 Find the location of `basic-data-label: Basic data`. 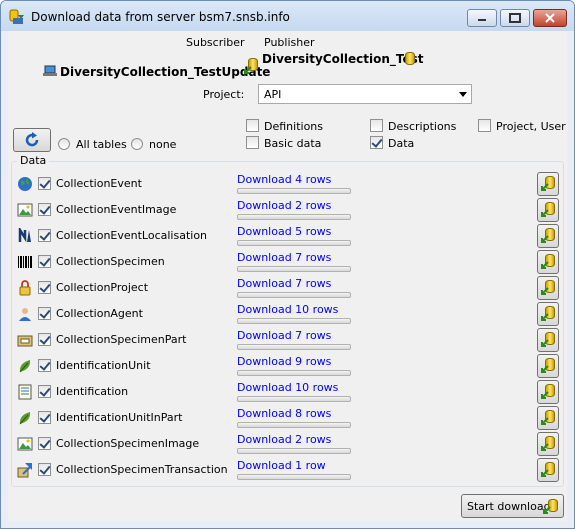

basic-data-label: Basic data is located at coordinates (293, 143).